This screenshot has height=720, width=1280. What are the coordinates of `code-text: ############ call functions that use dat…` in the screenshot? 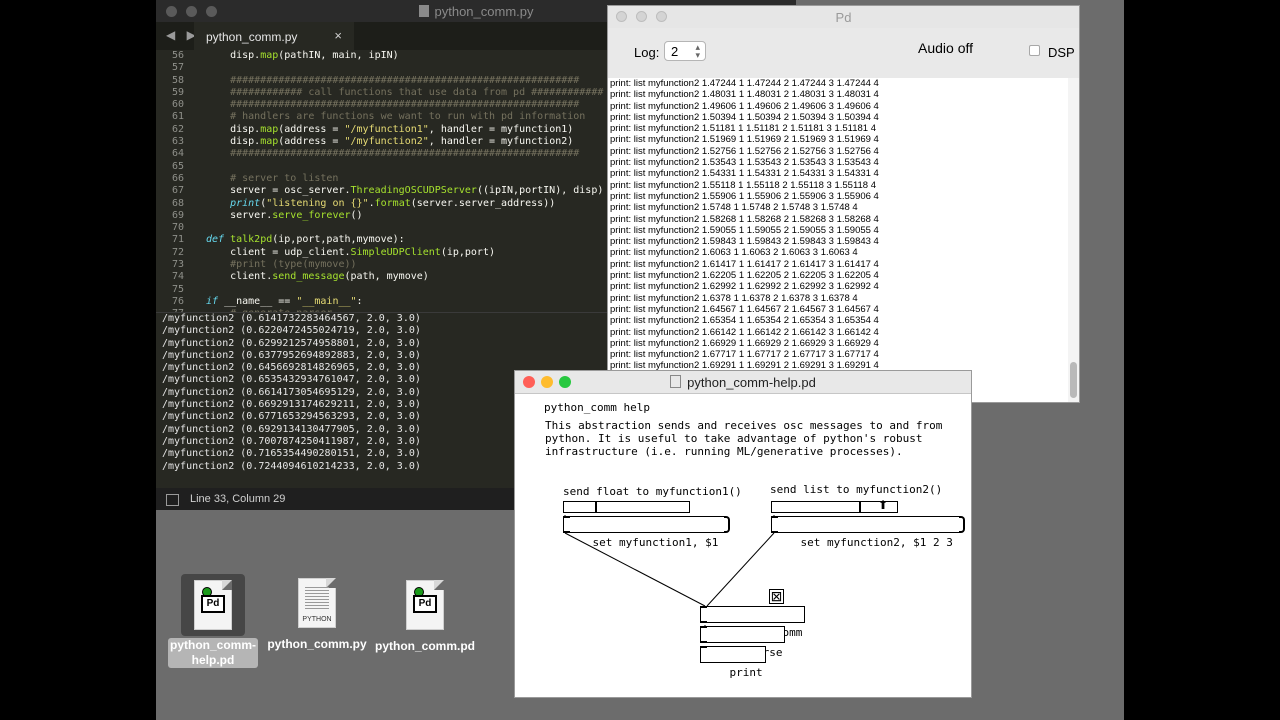 It's located at (405, 92).